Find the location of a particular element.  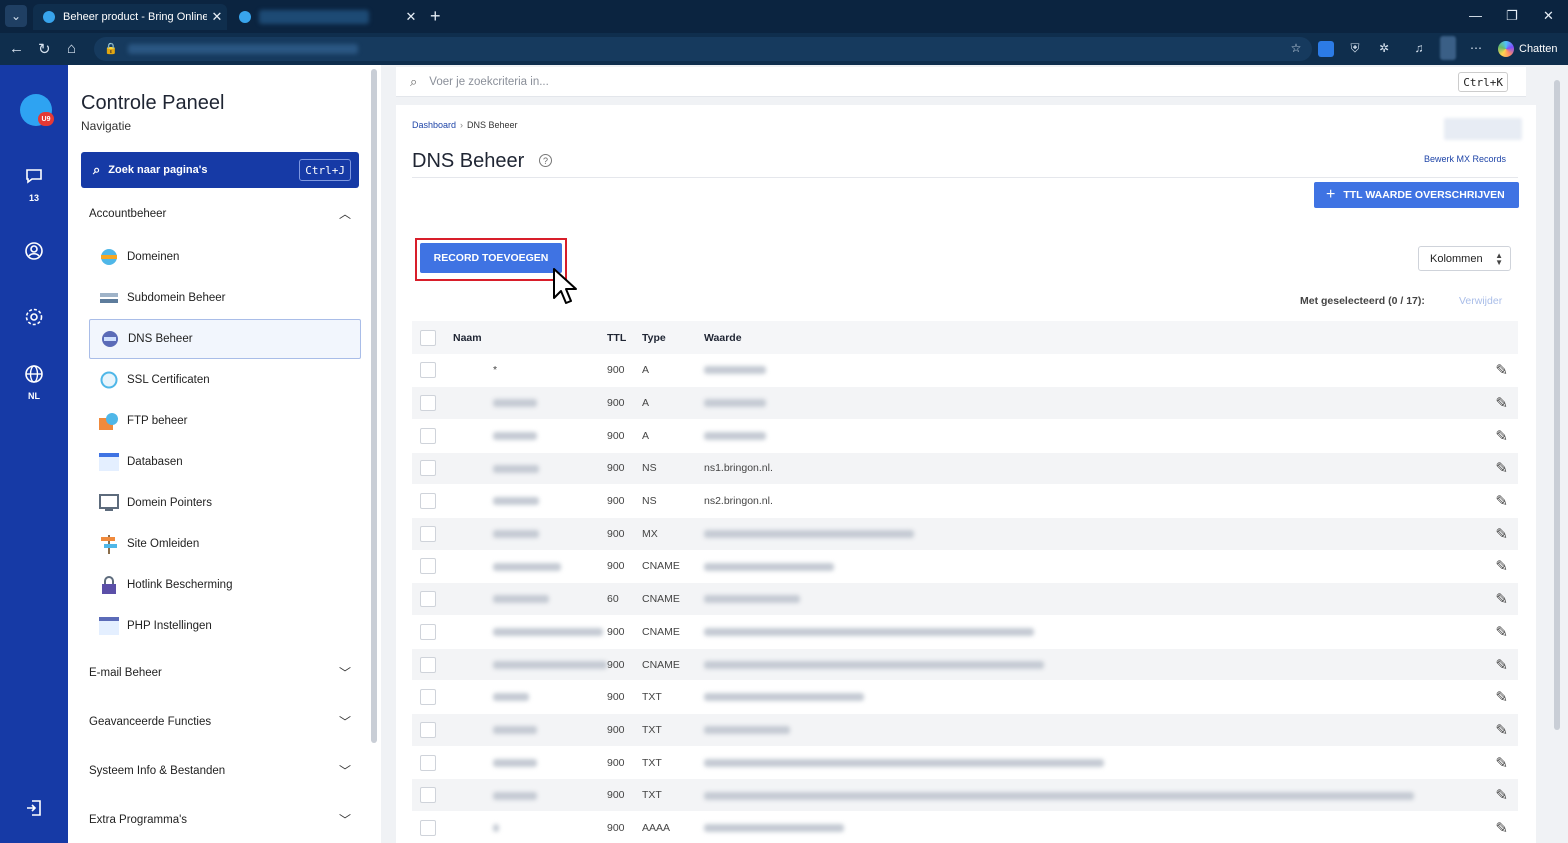

column-value: Waarde is located at coordinates (1091, 337).